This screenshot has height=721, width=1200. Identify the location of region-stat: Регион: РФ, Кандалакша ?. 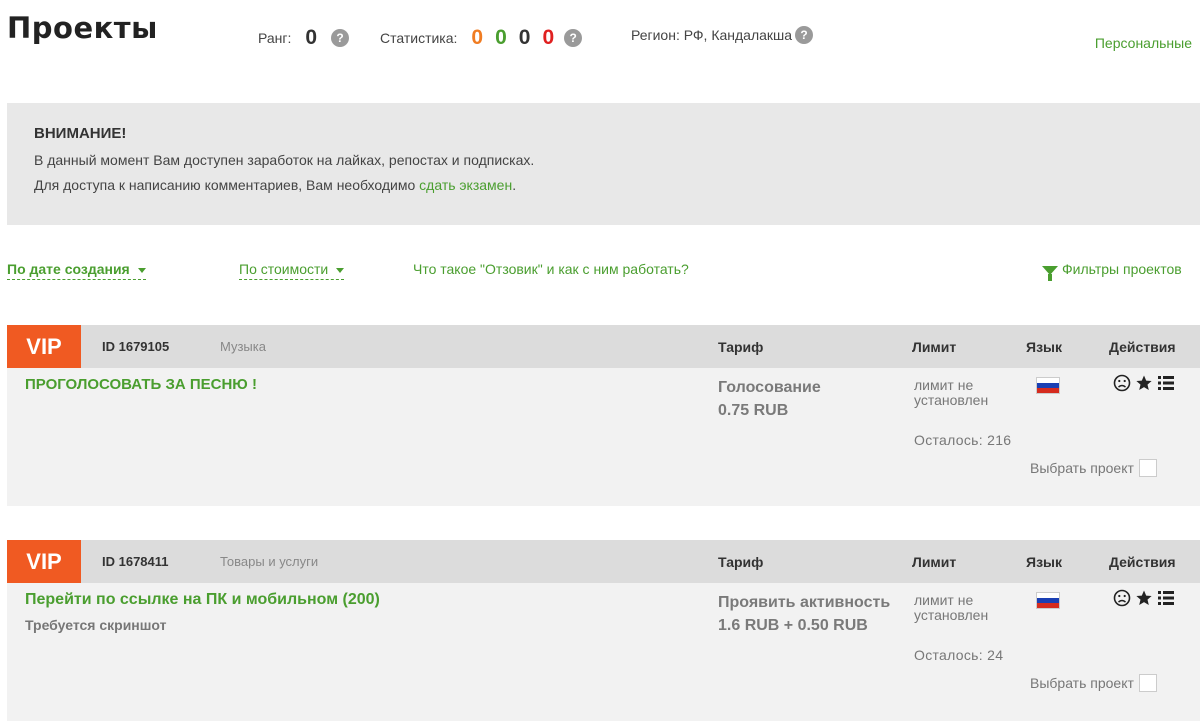
(722, 35).